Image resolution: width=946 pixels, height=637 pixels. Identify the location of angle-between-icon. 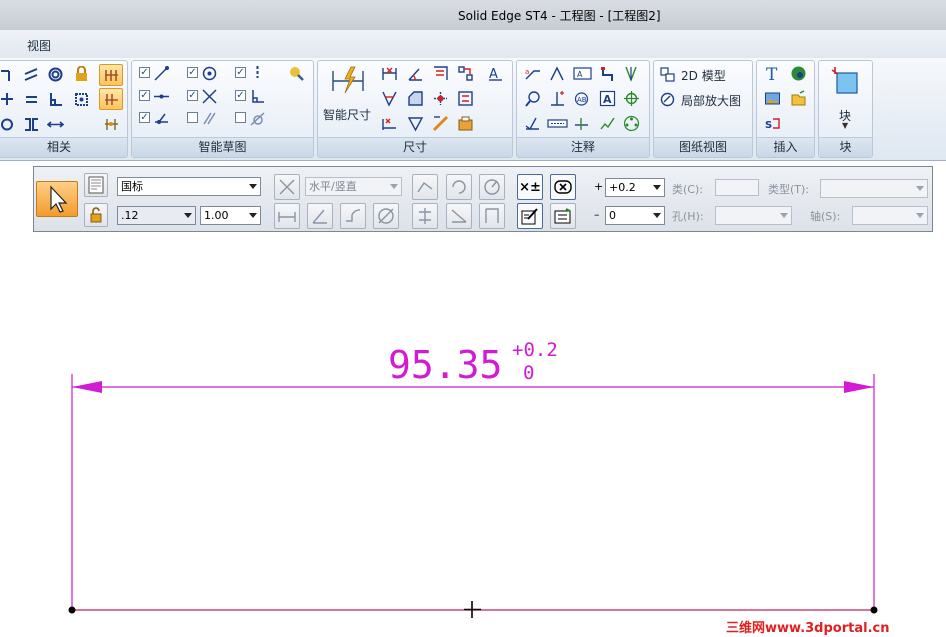
(415, 73).